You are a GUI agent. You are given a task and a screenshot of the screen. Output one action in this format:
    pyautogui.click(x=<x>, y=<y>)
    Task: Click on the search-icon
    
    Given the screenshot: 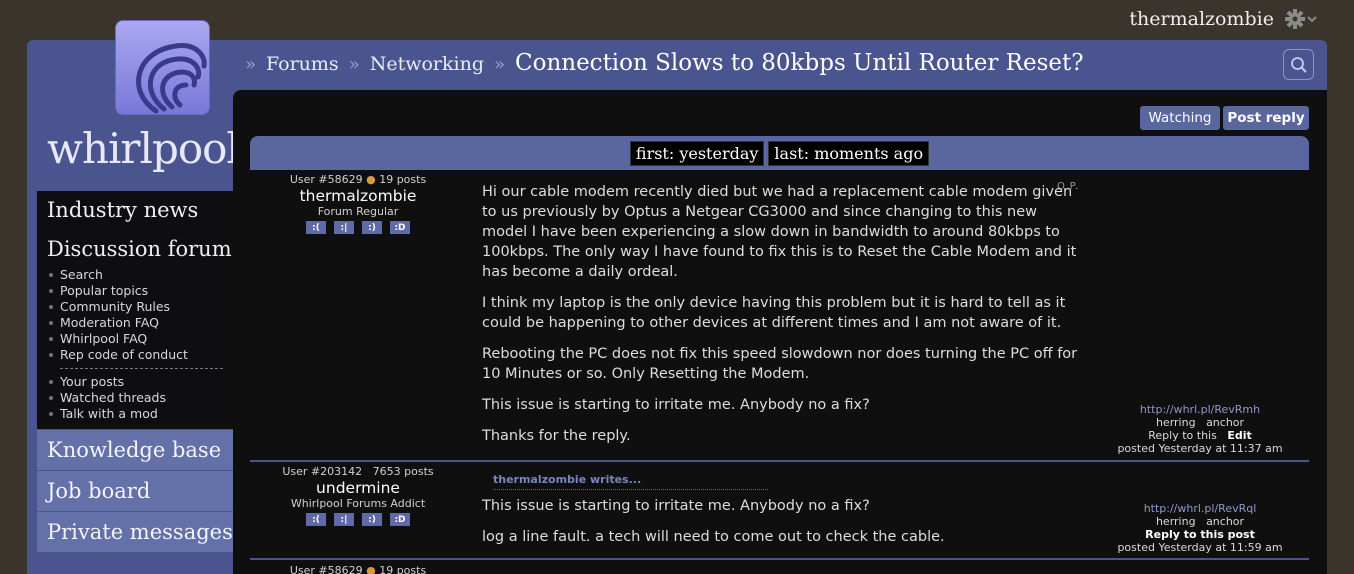 What is the action you would take?
    pyautogui.click(x=1298, y=64)
    